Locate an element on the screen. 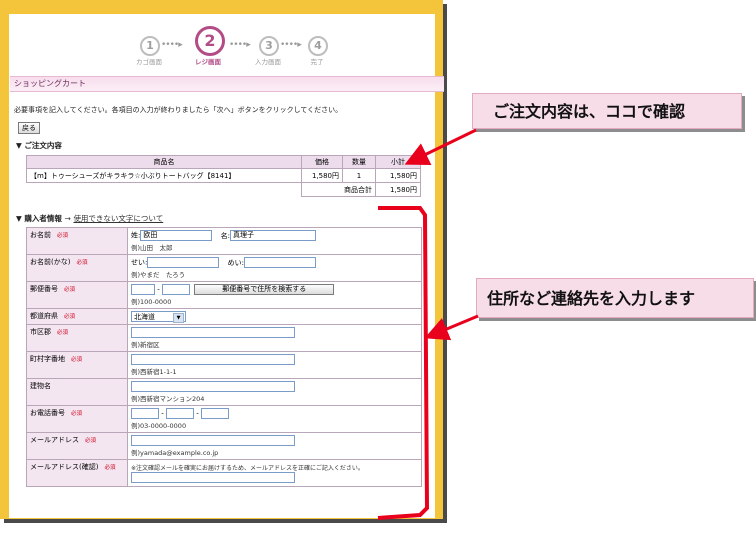 This screenshot has height=534, width=756. callout-address-arrow is located at coordinates (451, 327).